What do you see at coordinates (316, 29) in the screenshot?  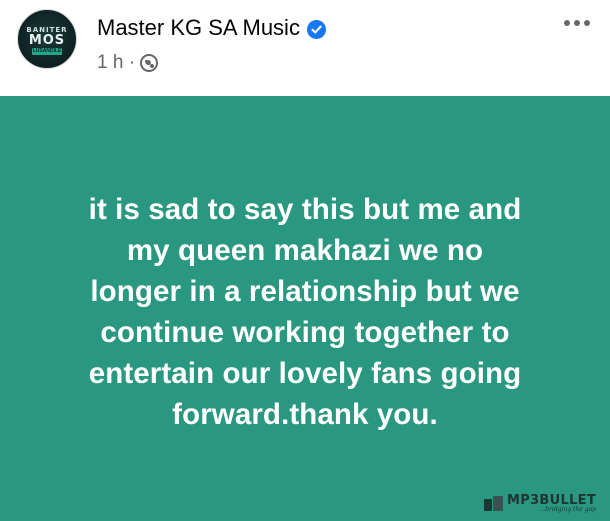 I see `verified-badge-icon` at bounding box center [316, 29].